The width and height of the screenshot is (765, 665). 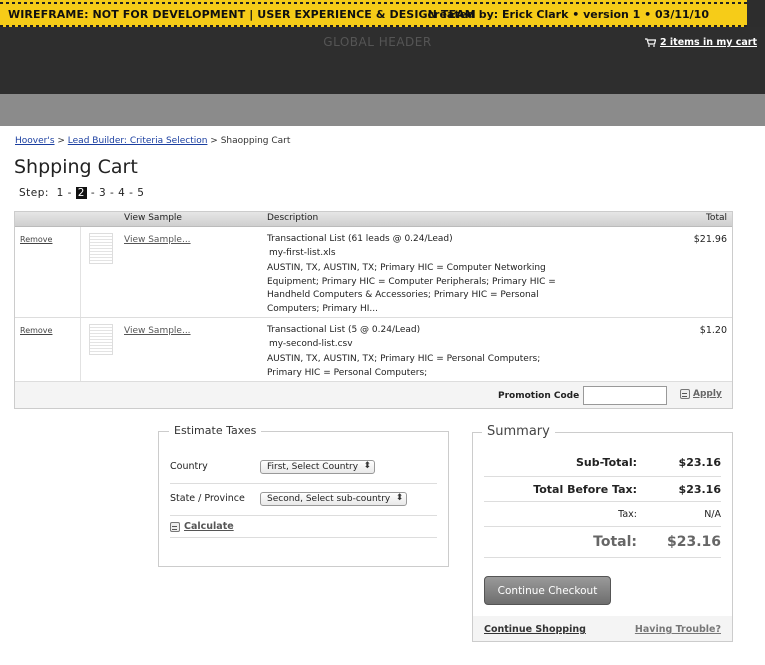 What do you see at coordinates (60, 193) in the screenshot?
I see `step-1: 1` at bounding box center [60, 193].